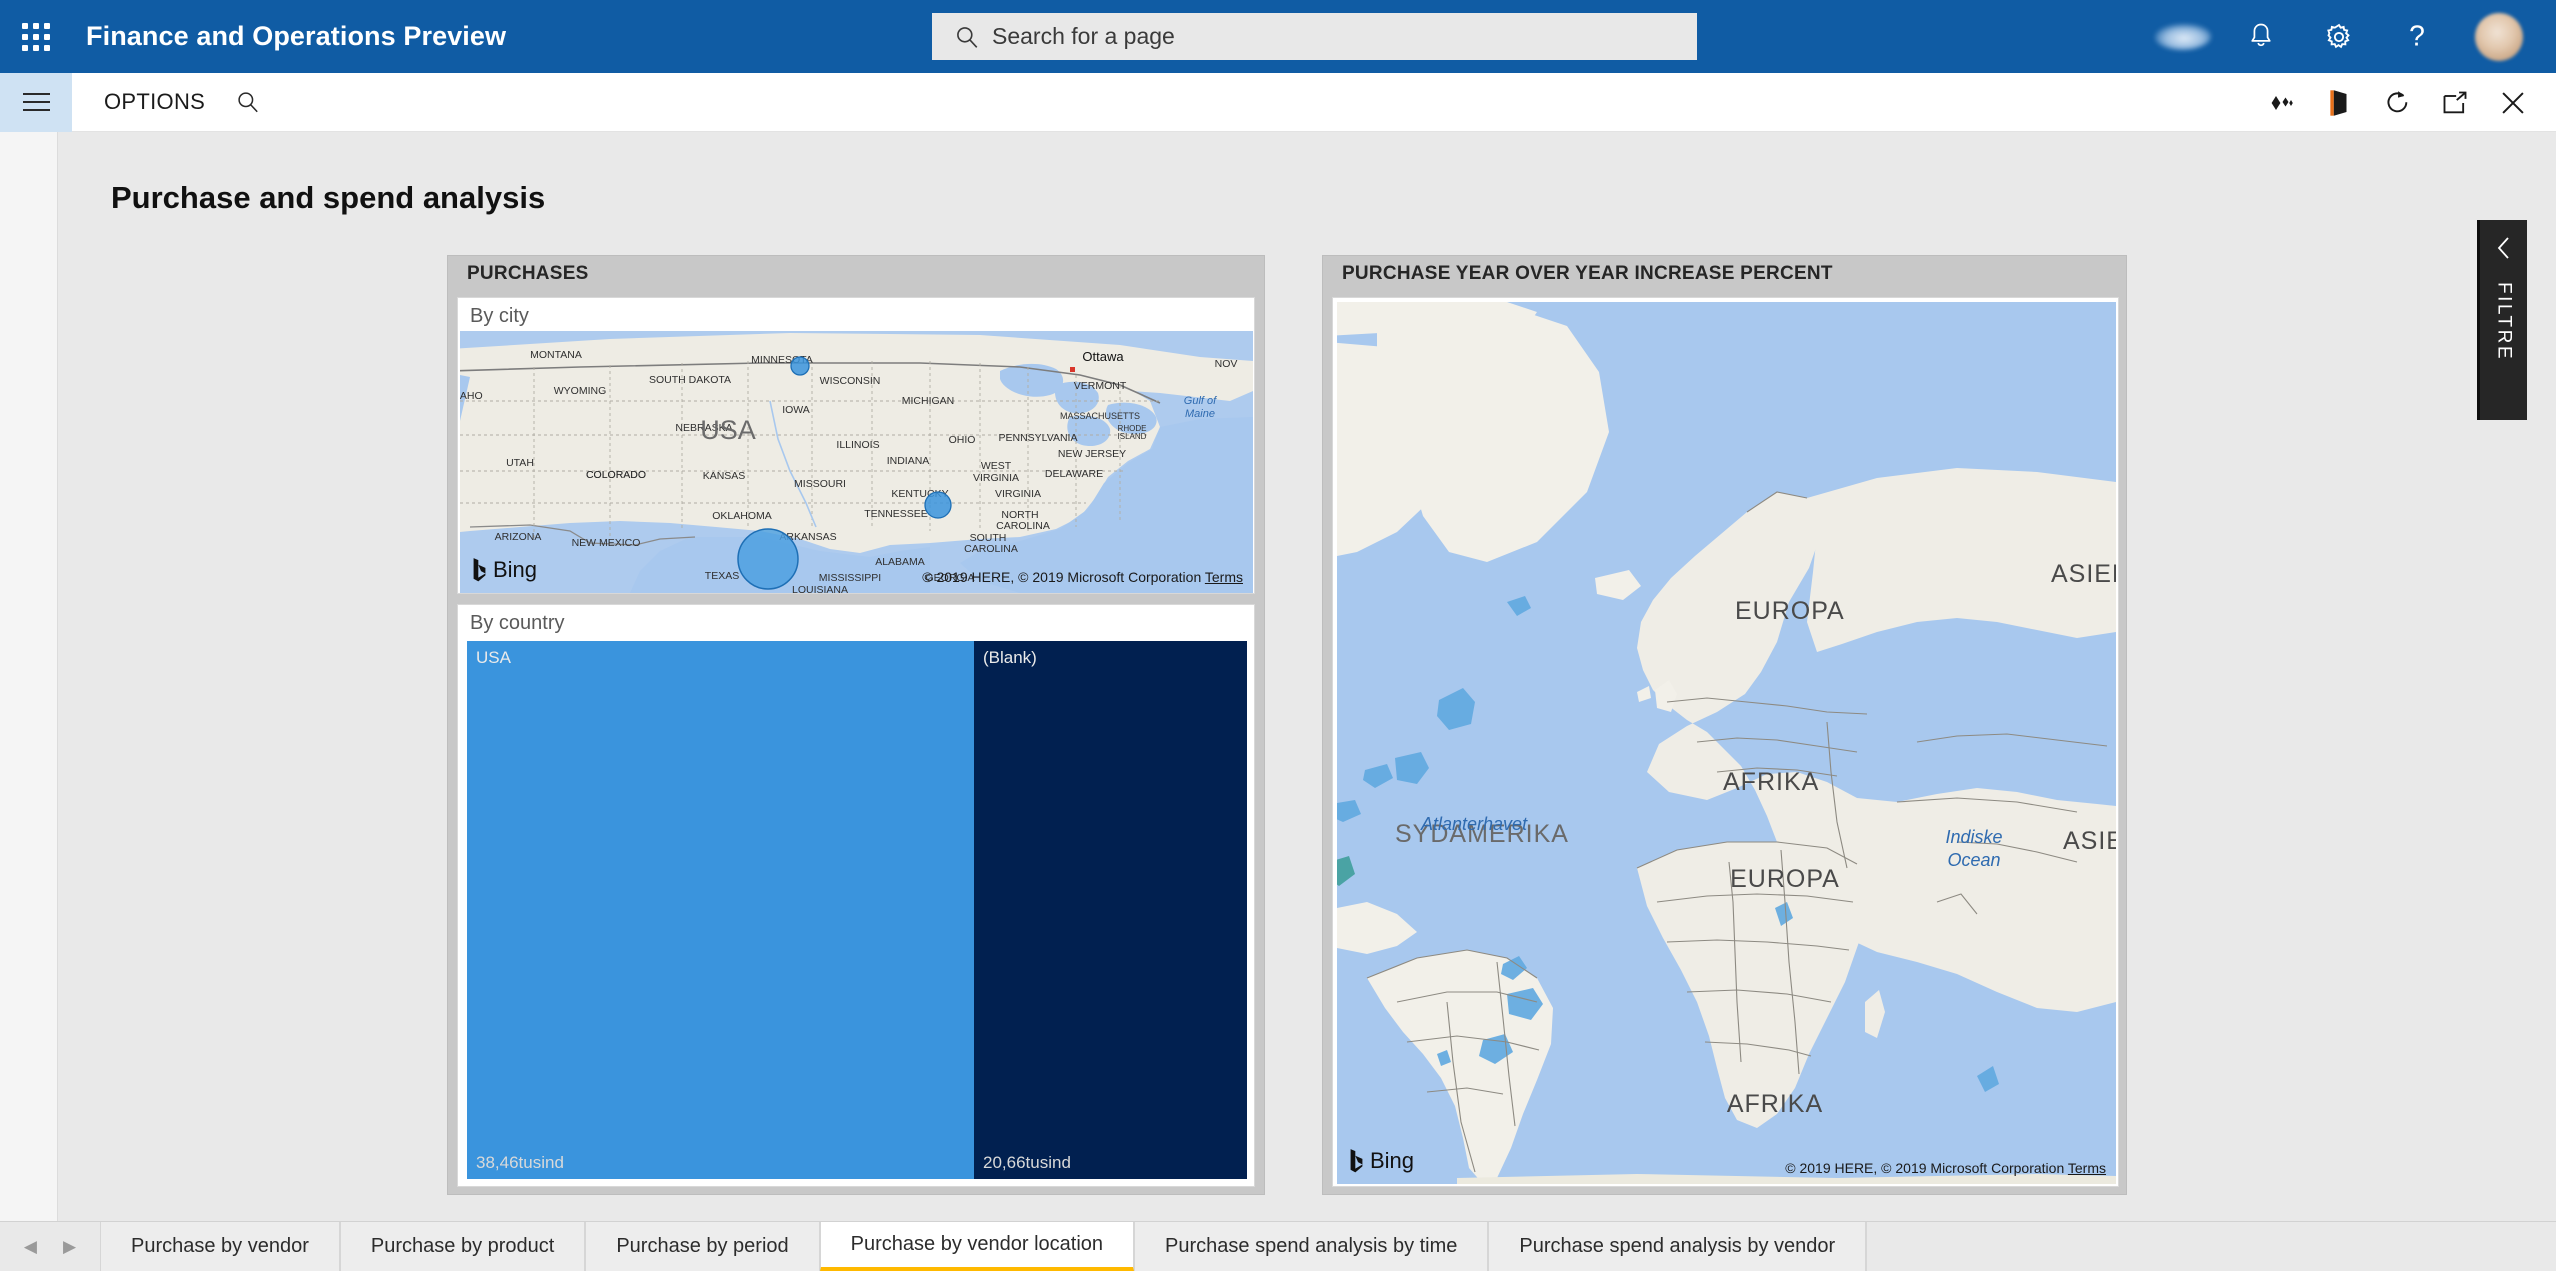  I want to click on svg-text: OKLAHOMA, so click(742, 516).